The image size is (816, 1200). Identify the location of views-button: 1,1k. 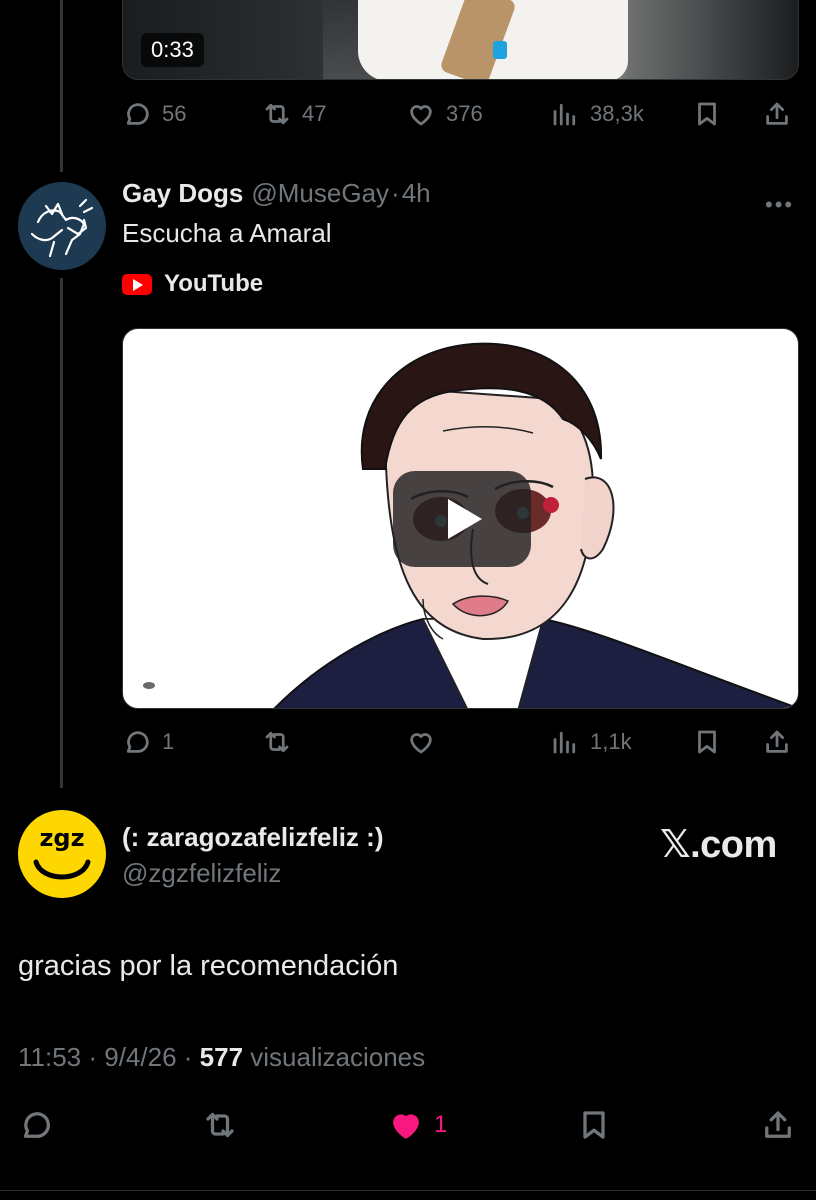
(591, 742).